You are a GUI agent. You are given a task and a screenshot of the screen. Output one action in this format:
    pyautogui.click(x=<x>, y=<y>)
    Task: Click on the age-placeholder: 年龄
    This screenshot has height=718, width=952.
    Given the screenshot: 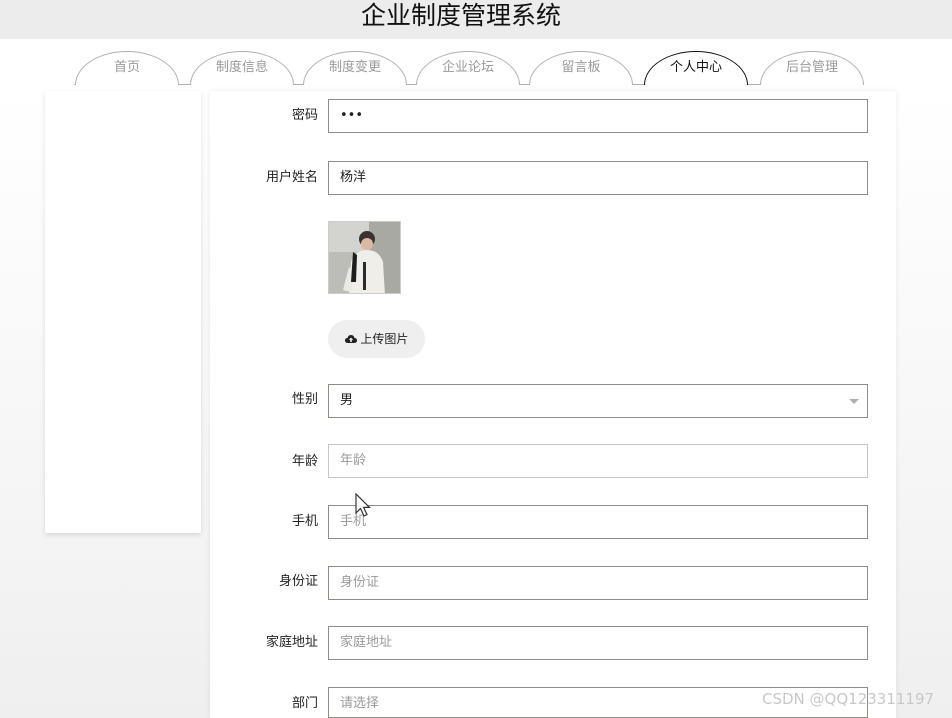 What is the action you would take?
    pyautogui.click(x=353, y=460)
    